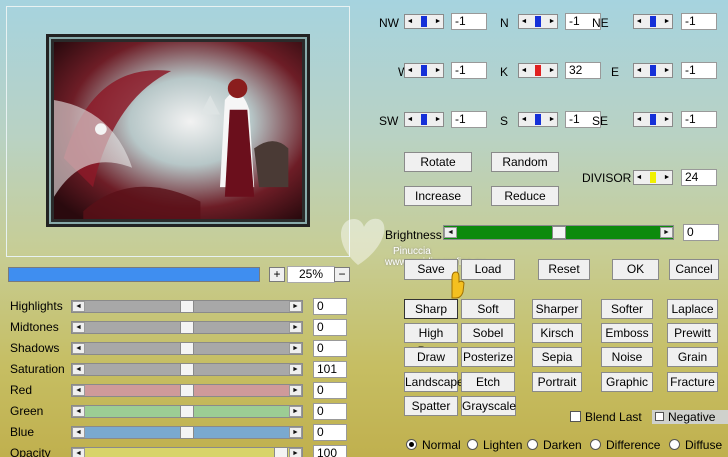 The image size is (728, 457). What do you see at coordinates (330, 451) in the screenshot?
I see `slider-value: 100` at bounding box center [330, 451].